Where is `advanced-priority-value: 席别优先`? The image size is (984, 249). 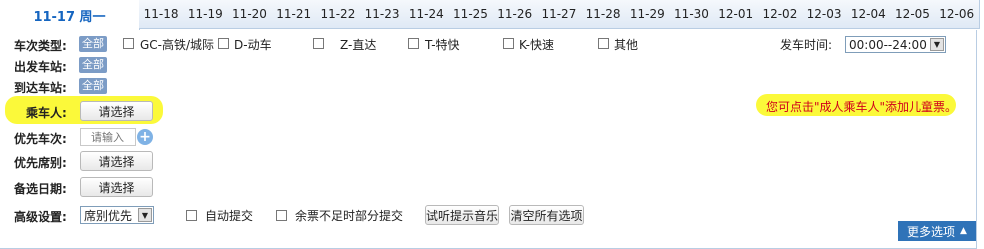 advanced-priority-value: 席别优先 is located at coordinates (108, 215).